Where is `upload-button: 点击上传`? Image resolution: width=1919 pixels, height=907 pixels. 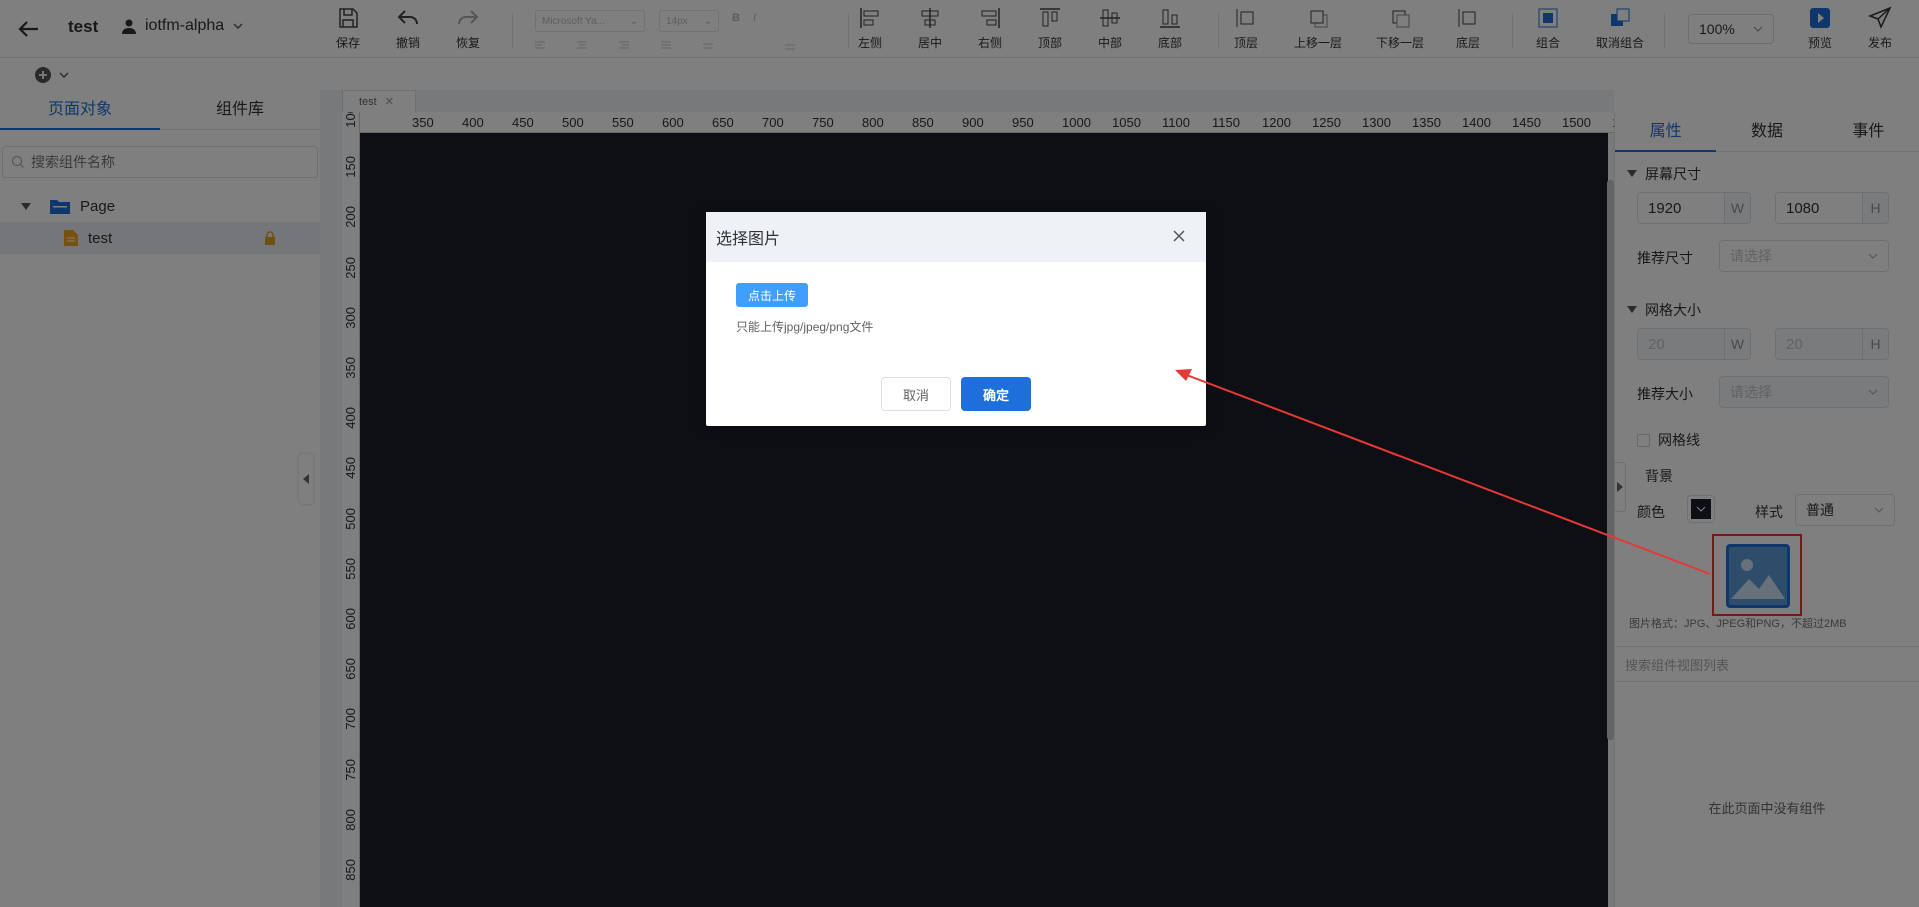
upload-button: 点击上传 is located at coordinates (772, 295).